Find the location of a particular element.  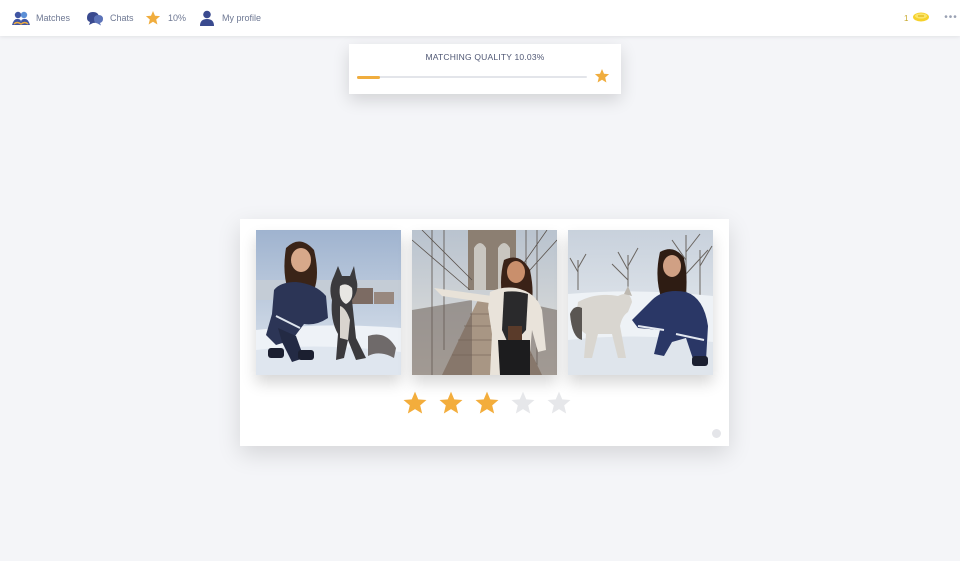

nav-matches: Matches is located at coordinates (40, 18).